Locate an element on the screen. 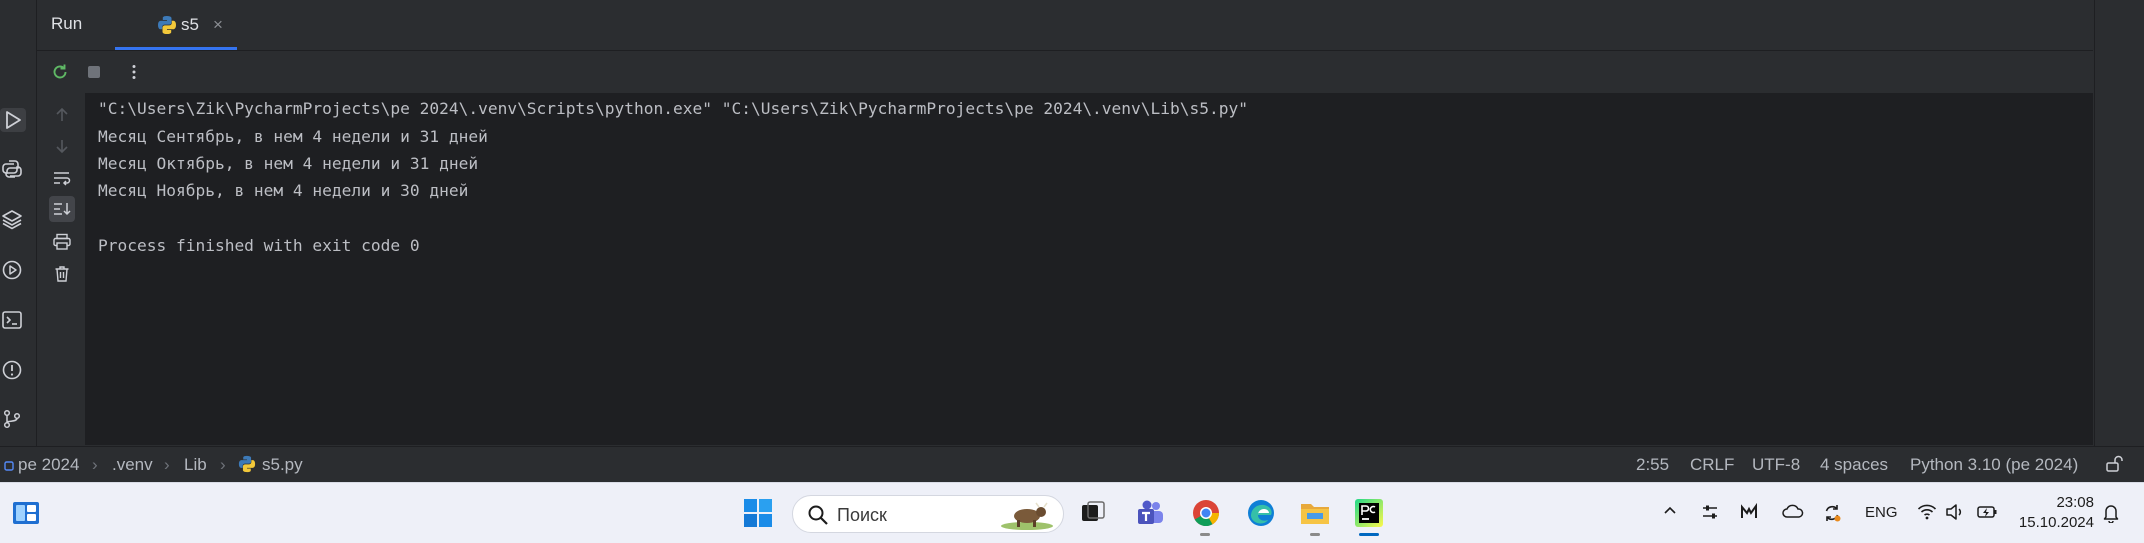 The image size is (2144, 543). widgets-icon is located at coordinates (26, 513).